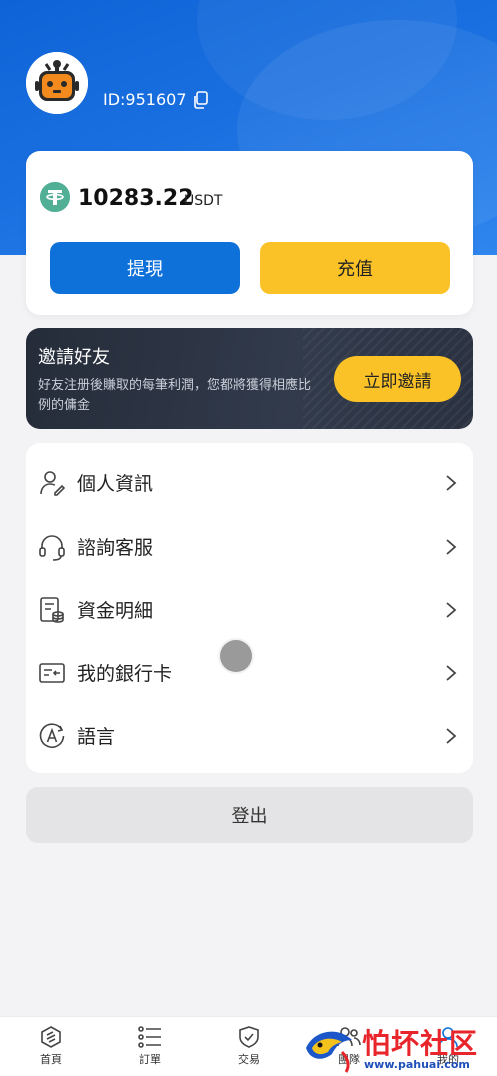 Image resolution: width=497 pixels, height=1076 pixels. Describe the element at coordinates (236, 656) in the screenshot. I see `touch-indicator` at that location.